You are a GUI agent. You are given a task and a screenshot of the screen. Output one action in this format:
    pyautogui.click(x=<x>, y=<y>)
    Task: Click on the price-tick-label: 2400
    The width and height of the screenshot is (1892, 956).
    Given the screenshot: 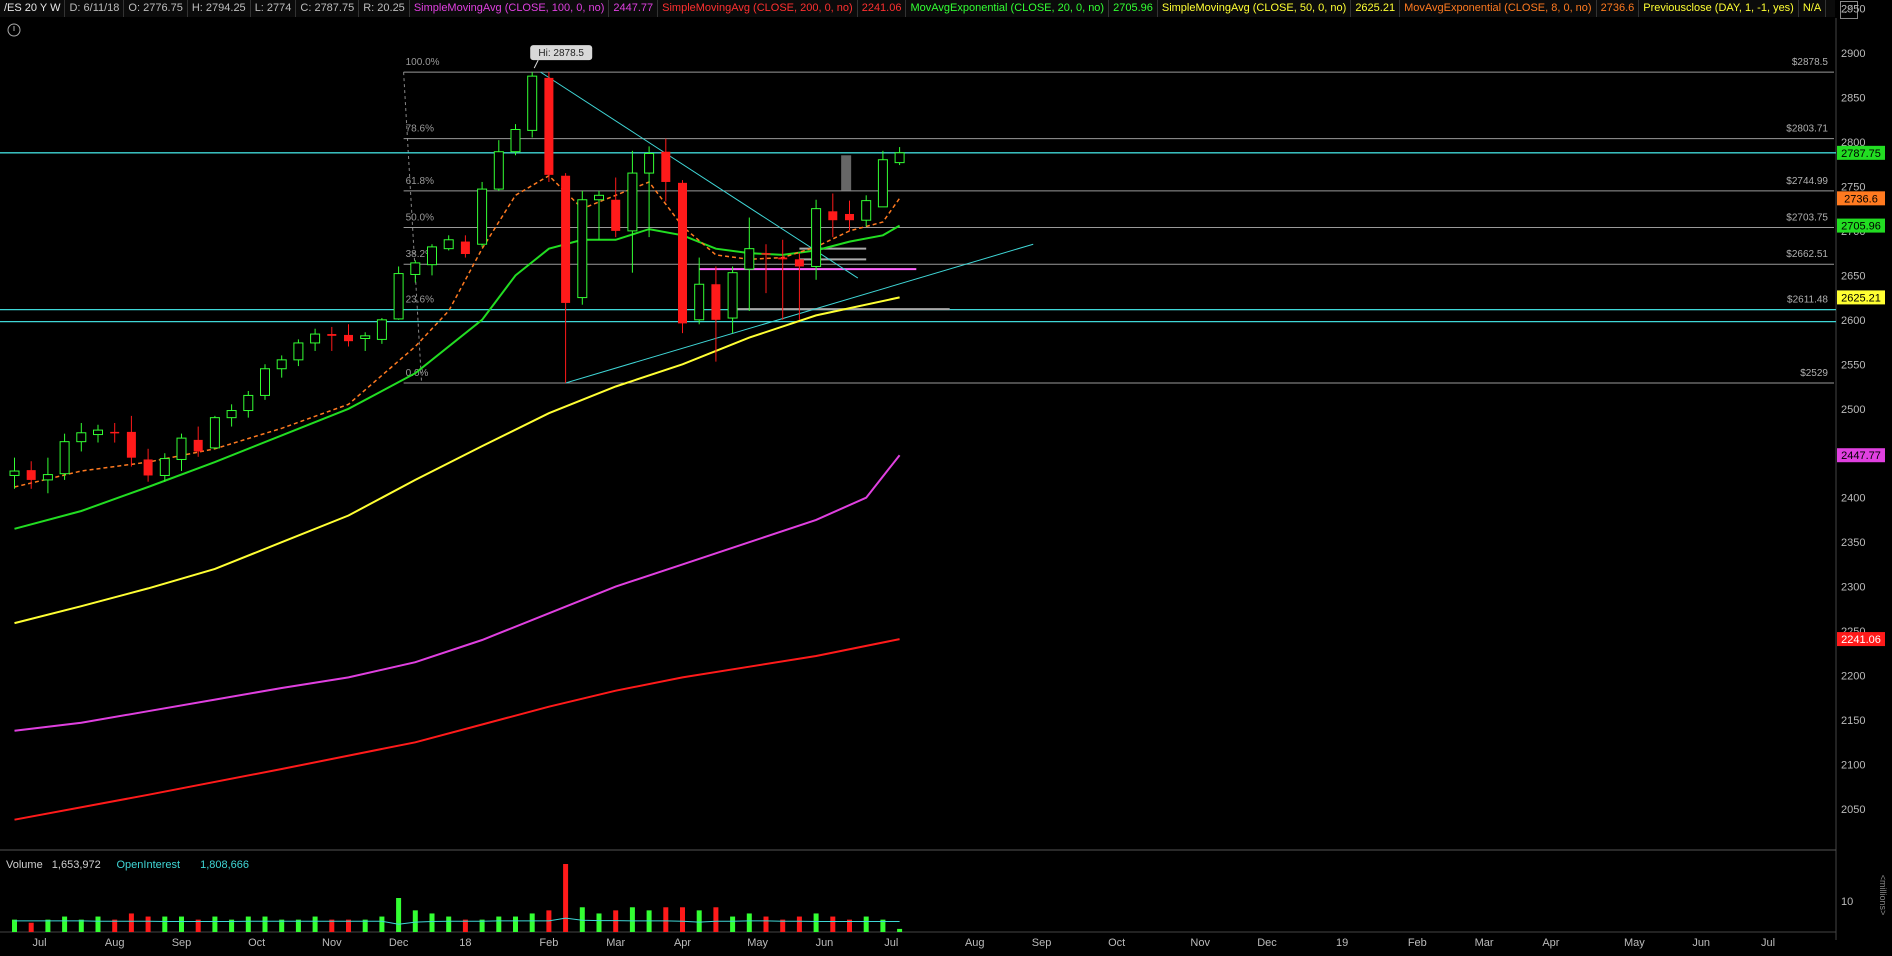 What is the action you would take?
    pyautogui.click(x=1853, y=499)
    